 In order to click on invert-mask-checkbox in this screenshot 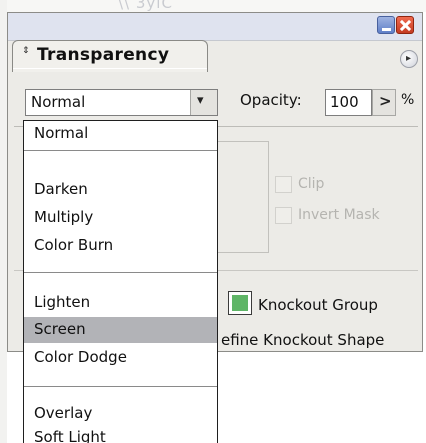, I will do `click(283, 215)`.